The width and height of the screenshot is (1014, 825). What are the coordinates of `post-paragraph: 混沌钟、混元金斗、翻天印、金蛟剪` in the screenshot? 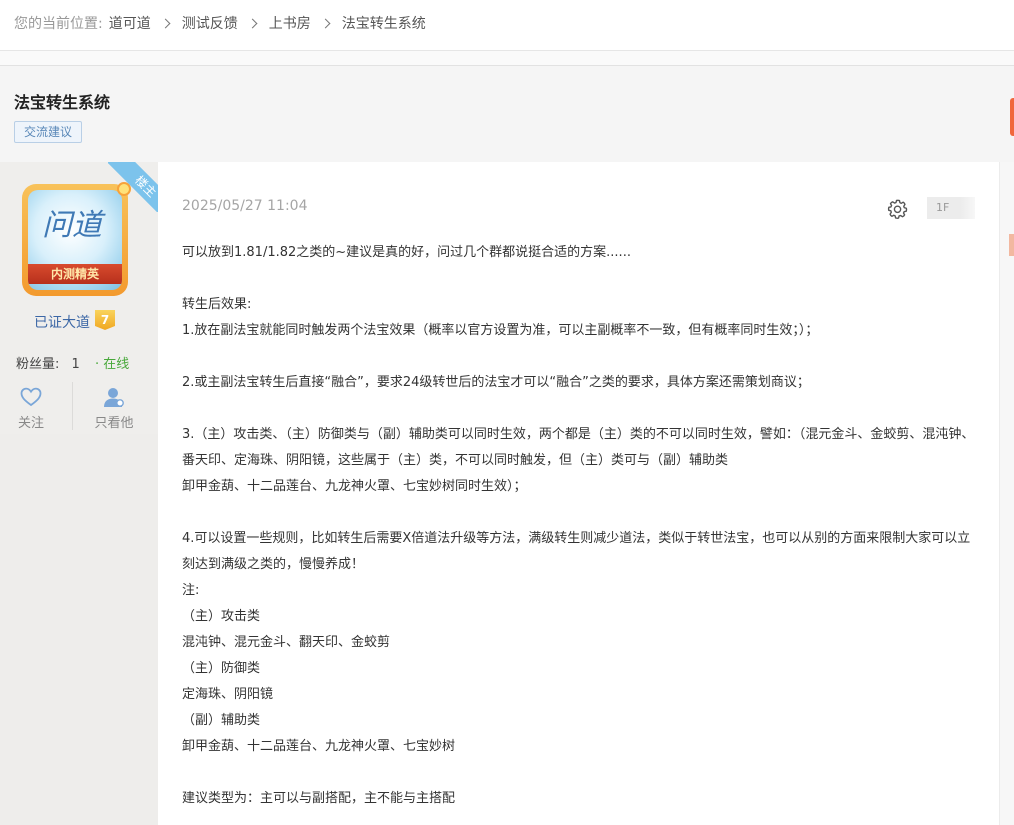 It's located at (286, 642).